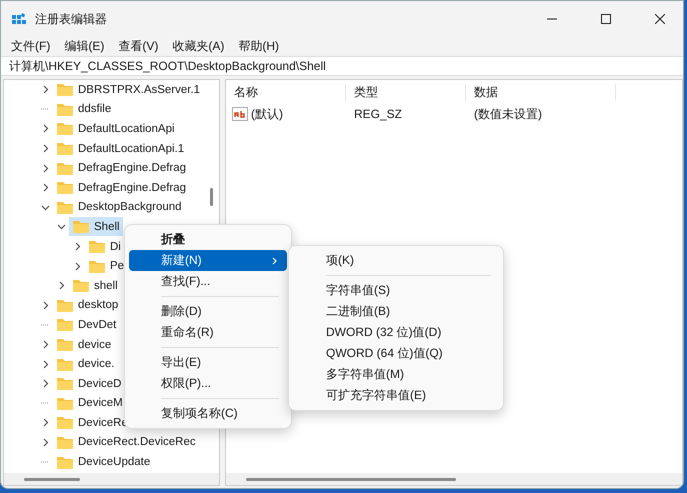 This screenshot has width=687, height=493. I want to click on window-title: 注册表编辑器, so click(71, 19).